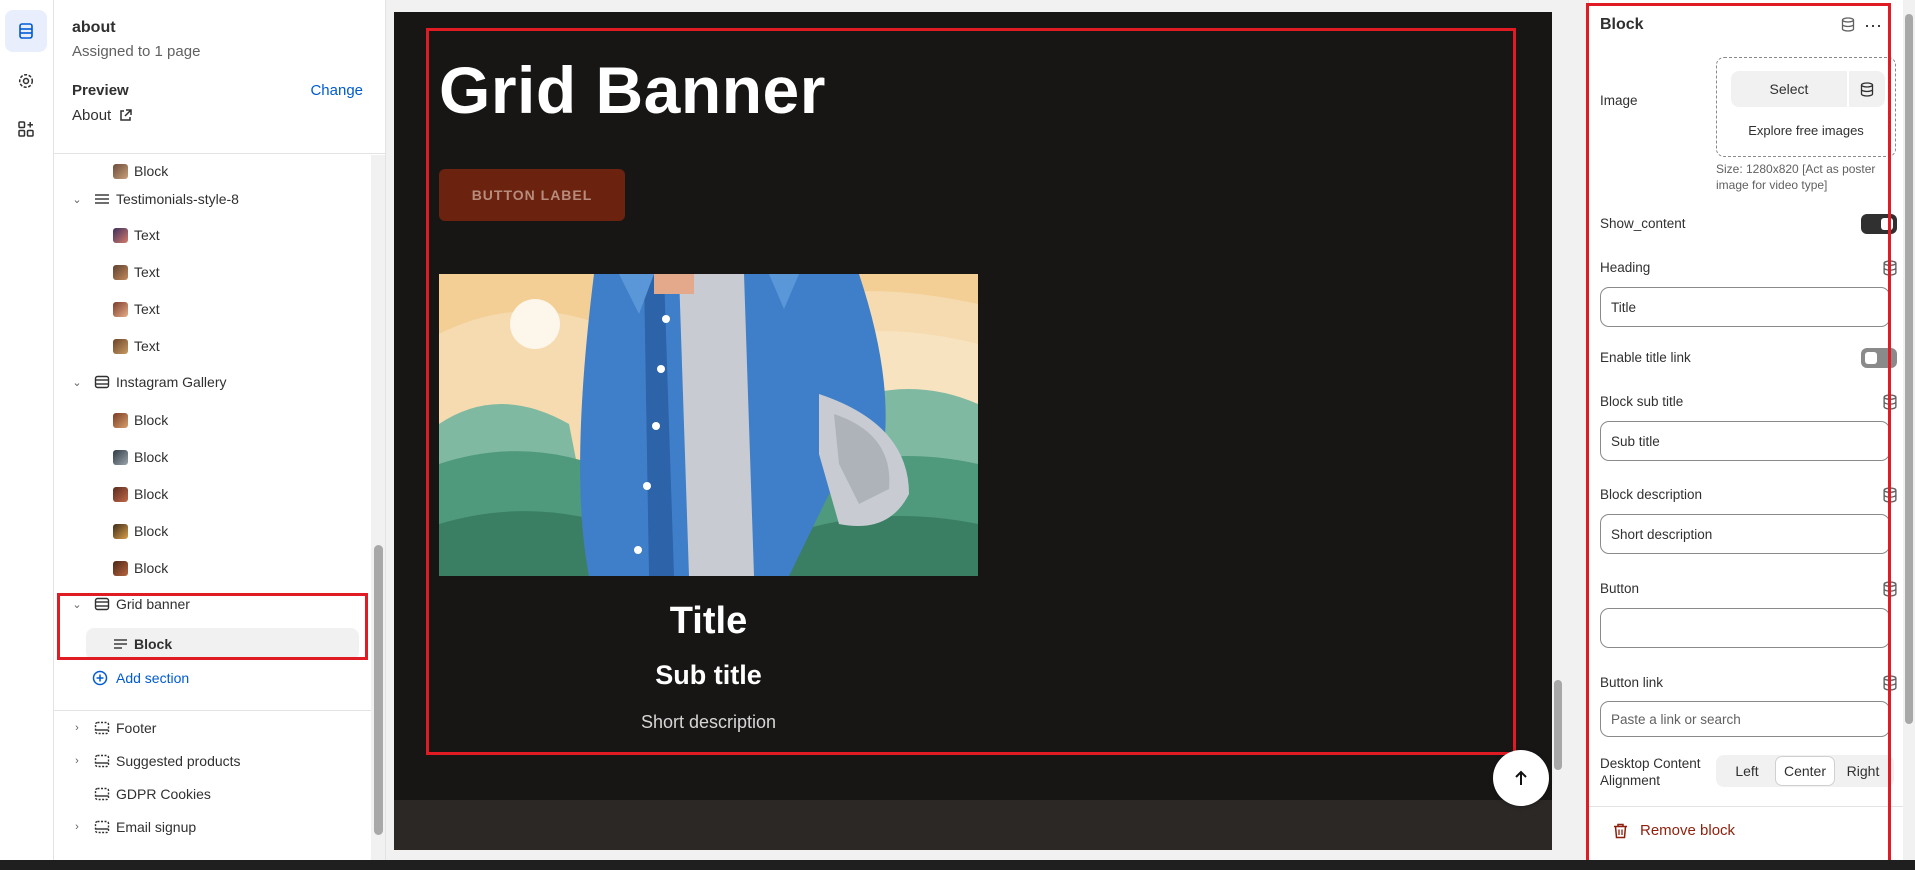 The image size is (1915, 870). Describe the element at coordinates (222, 644) in the screenshot. I see `tree-item-block-selected: Block` at that location.